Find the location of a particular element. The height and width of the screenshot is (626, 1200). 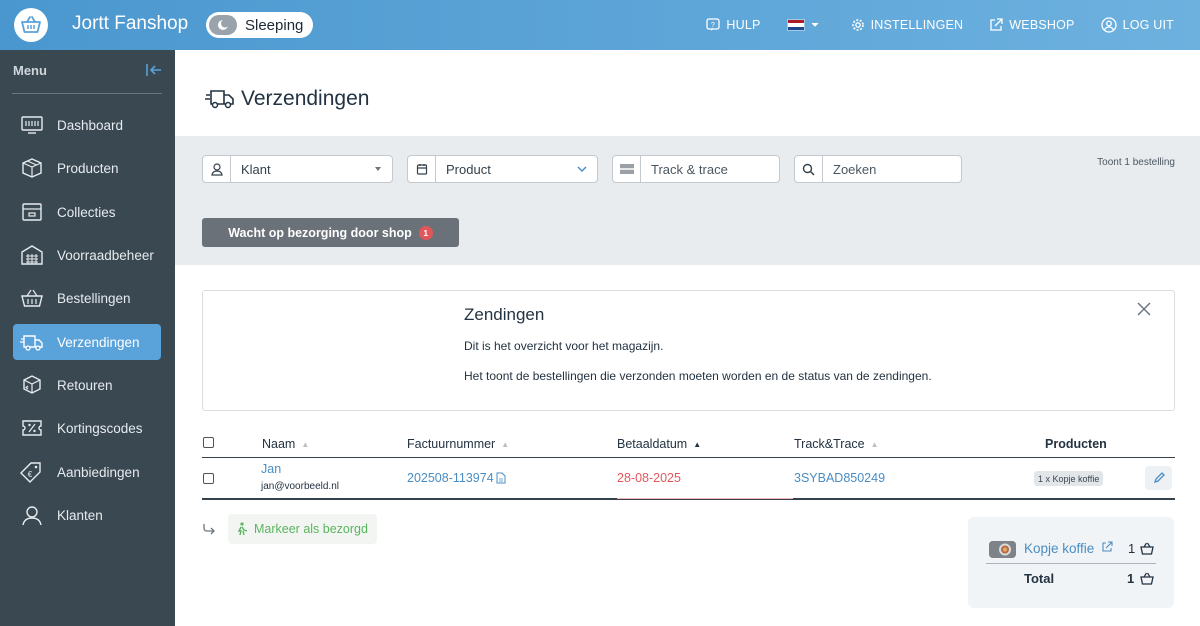

euro-tag-icon: € is located at coordinates (30, 472).